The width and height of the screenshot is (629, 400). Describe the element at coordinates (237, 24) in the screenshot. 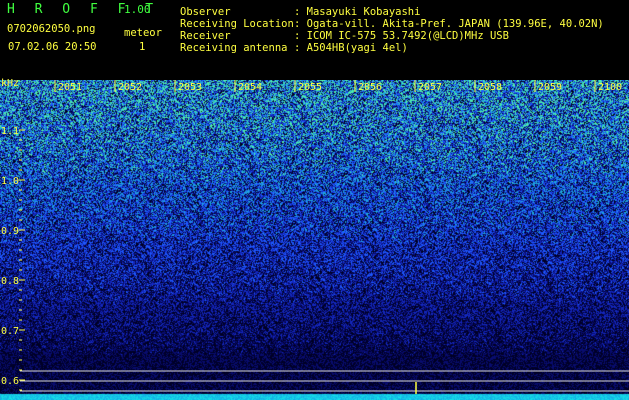

I see `location-label: Receiving Location` at that location.